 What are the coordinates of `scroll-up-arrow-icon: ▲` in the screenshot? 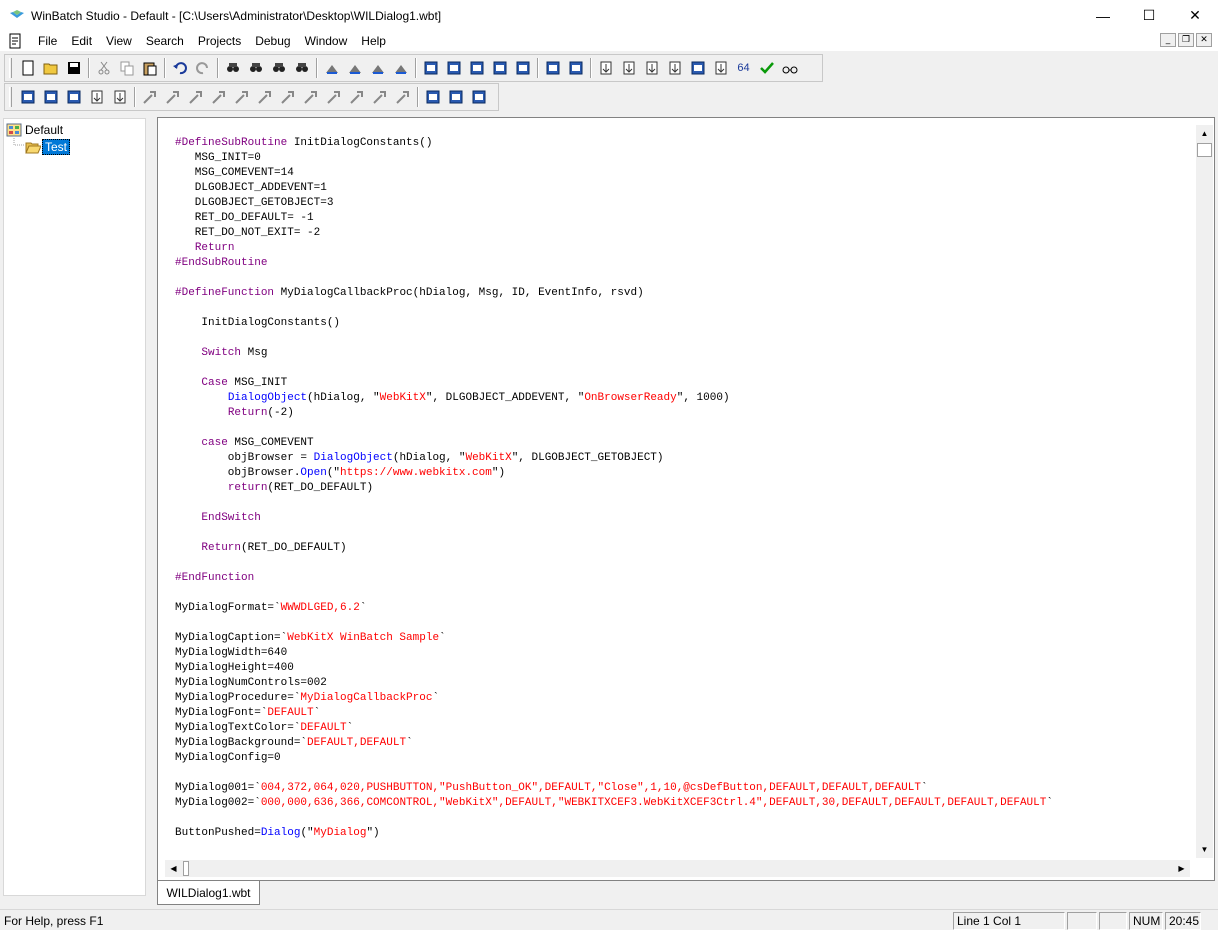 It's located at (1204, 133).